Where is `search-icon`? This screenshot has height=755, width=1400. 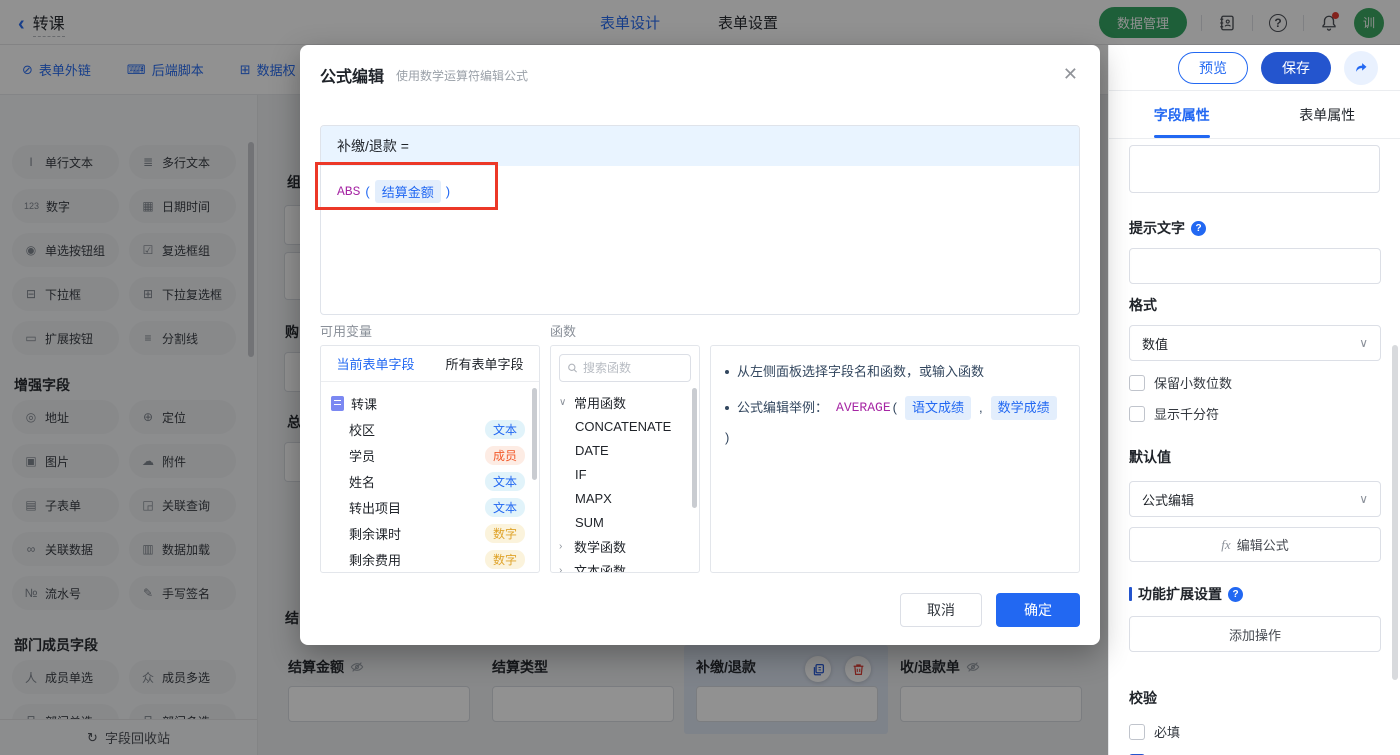 search-icon is located at coordinates (573, 368).